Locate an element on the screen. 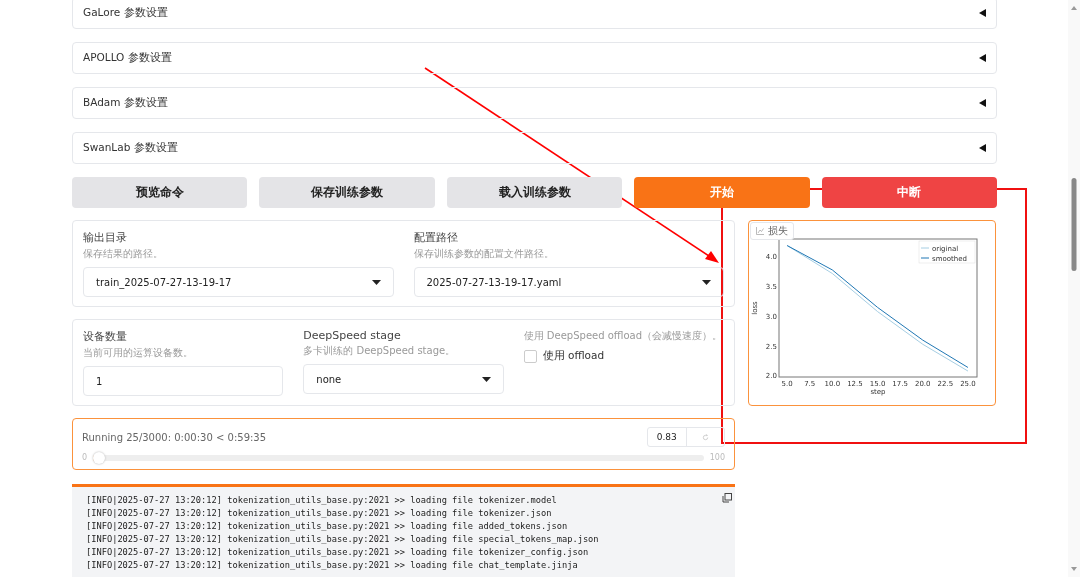 This screenshot has height=577, width=1080. progress-value-field: 0.83 is located at coordinates (686, 437).